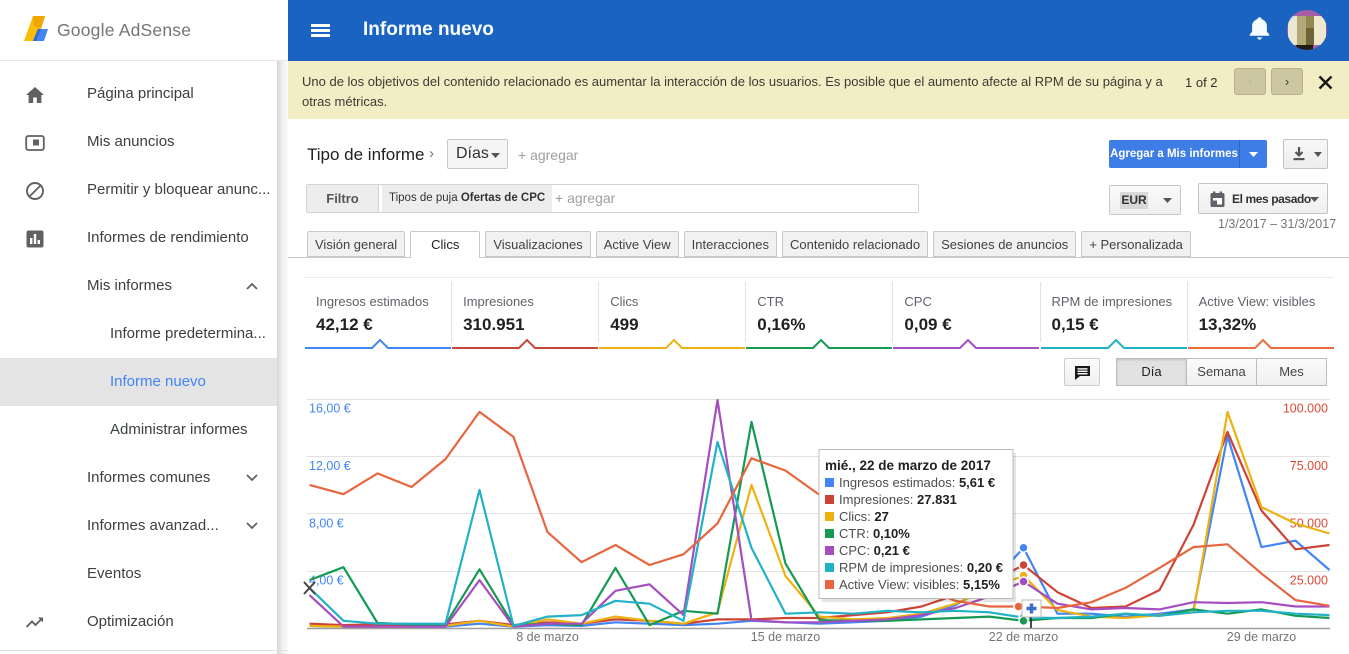  I want to click on svg-text: 22 de marzo, so click(1024, 637).